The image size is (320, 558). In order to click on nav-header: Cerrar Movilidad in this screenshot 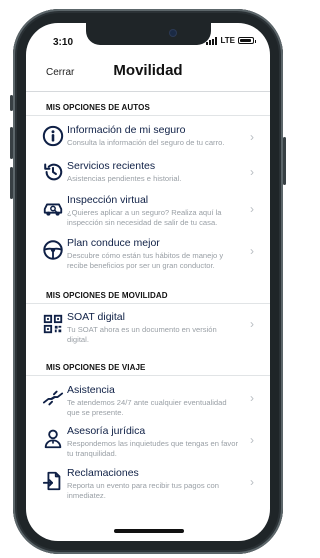, I will do `click(148, 72)`.